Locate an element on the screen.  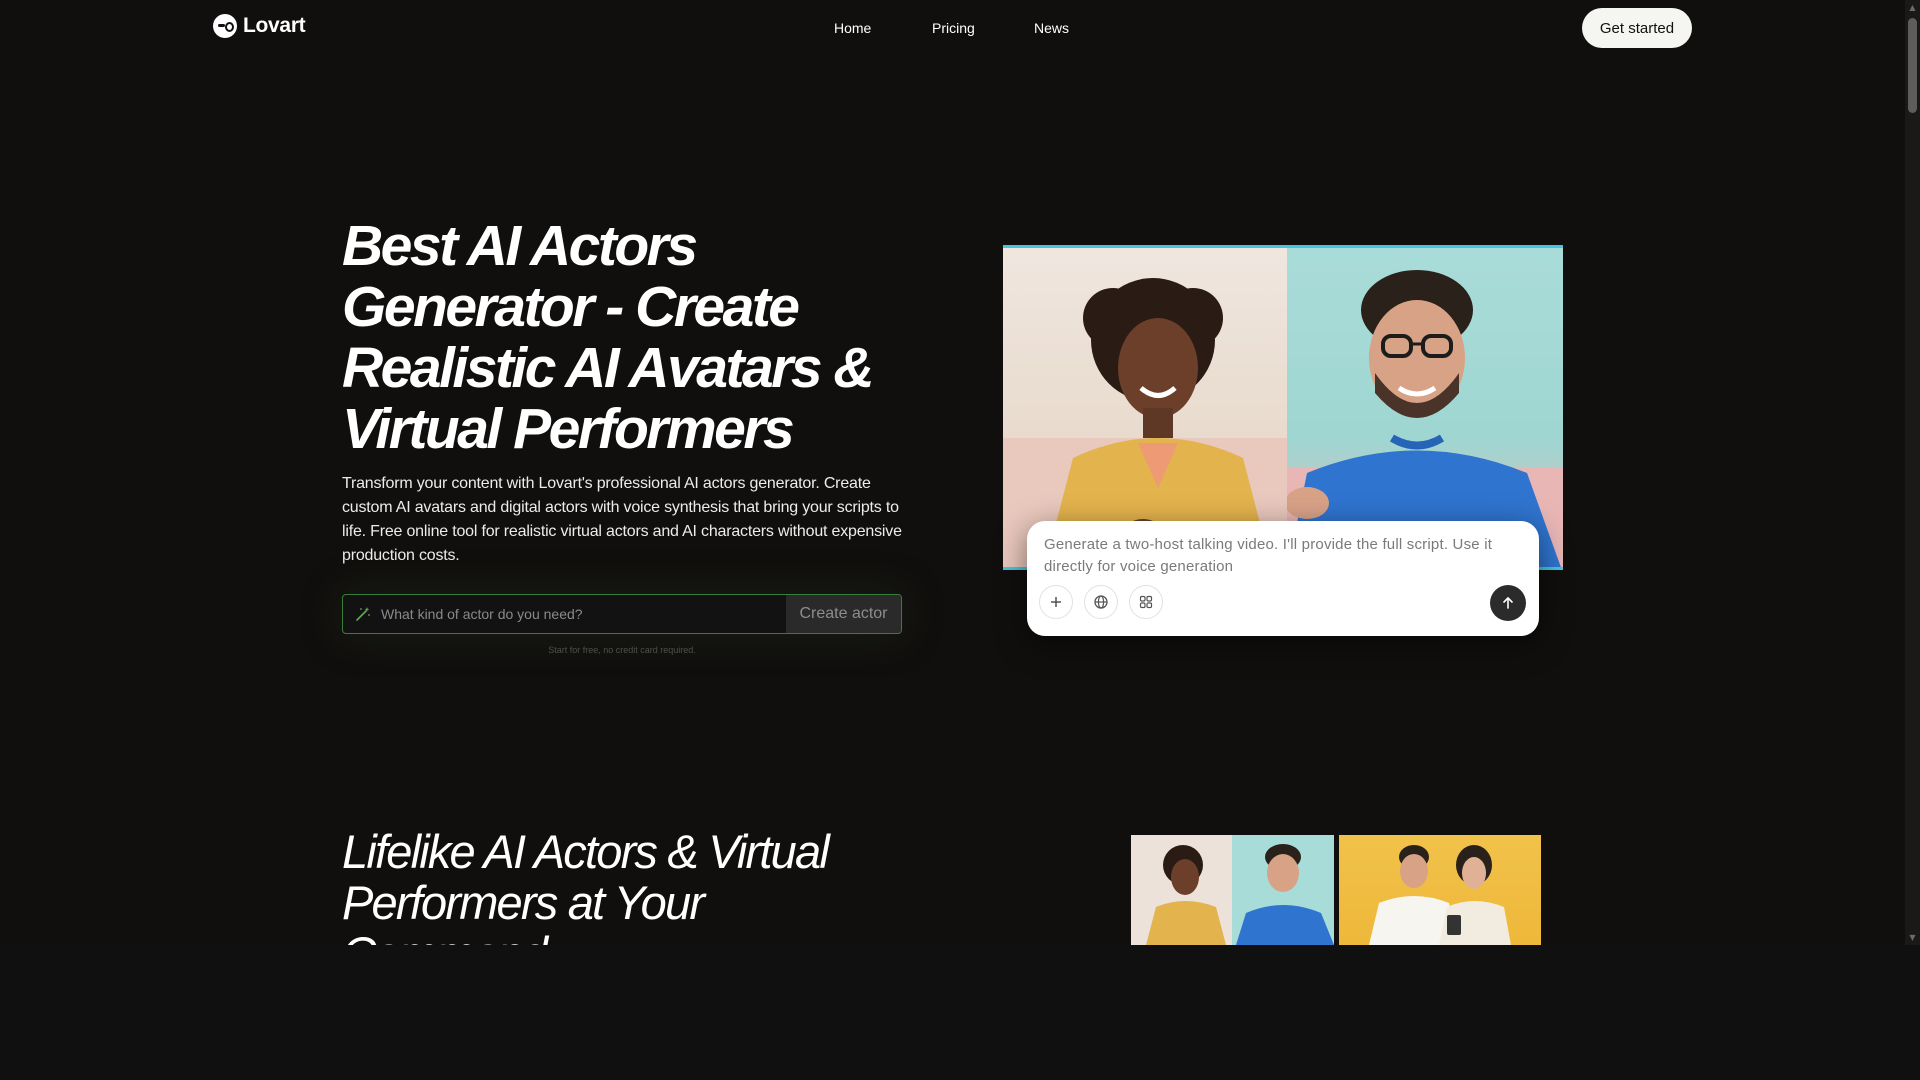
send-arrow-icon is located at coordinates (1508, 603).